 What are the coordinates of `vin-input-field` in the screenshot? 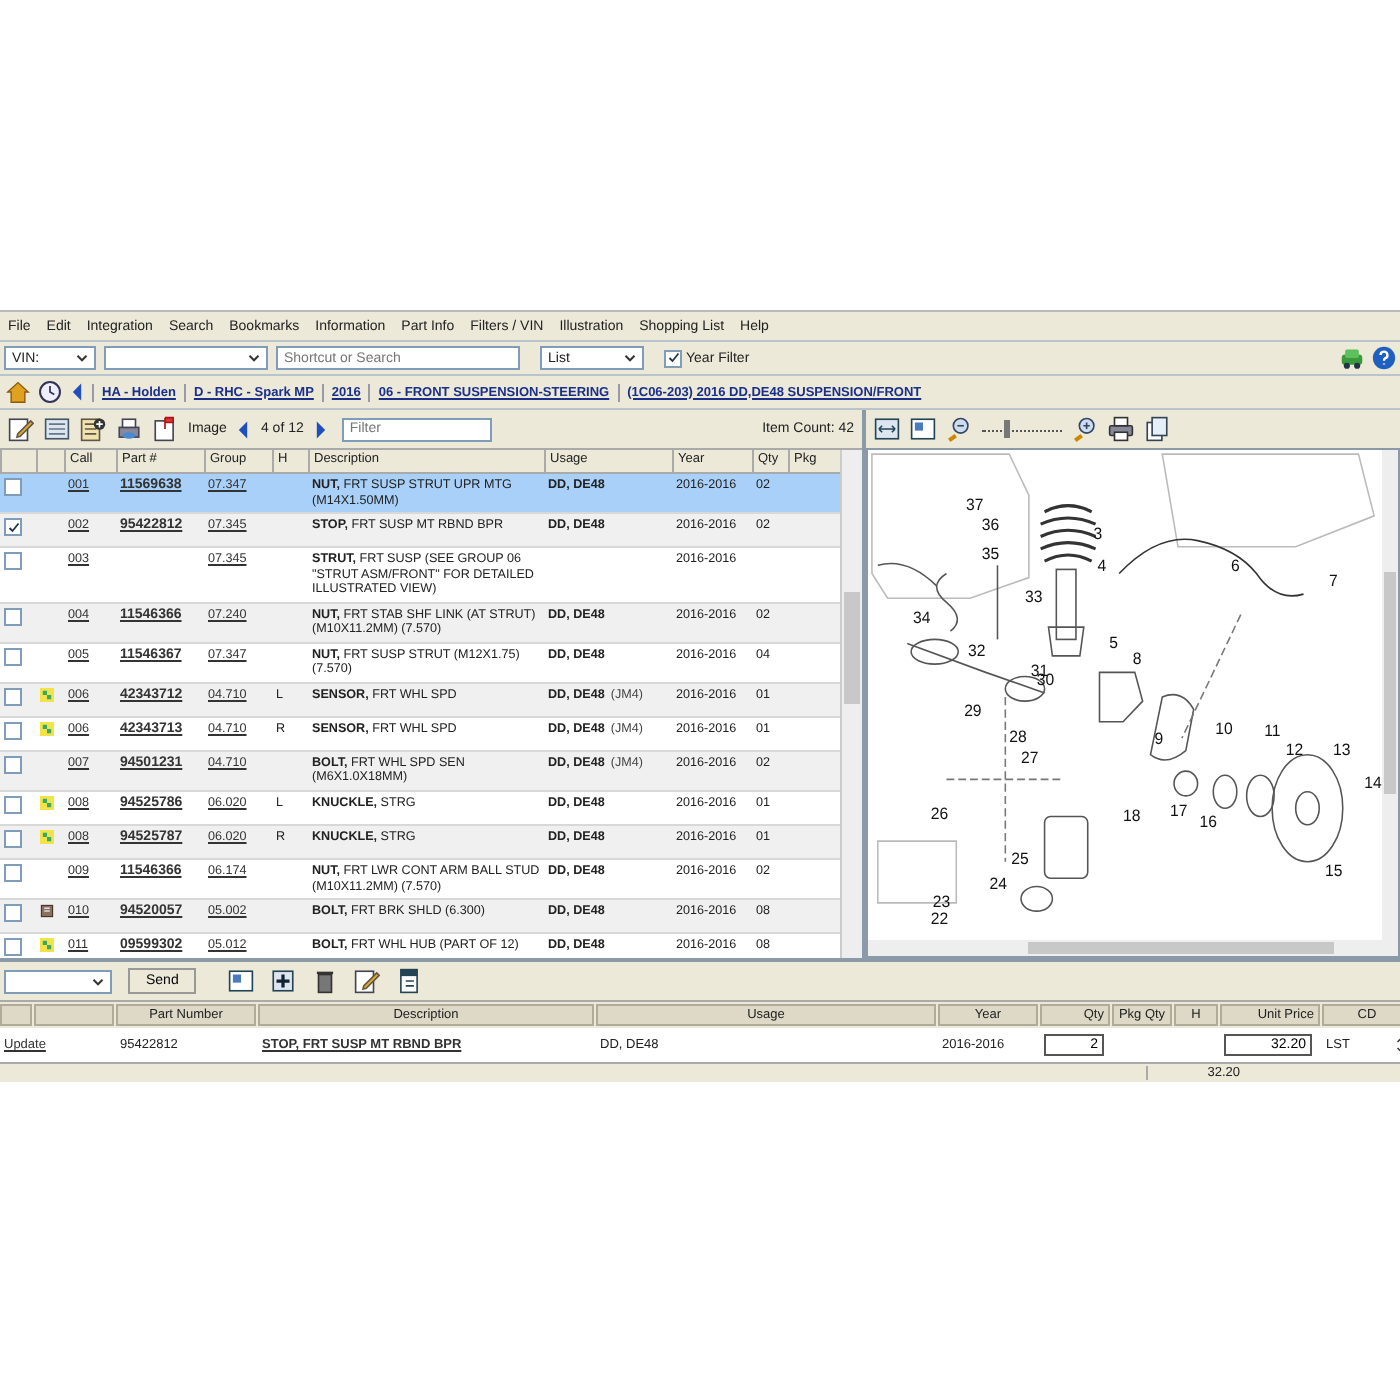 It's located at (186, 358).